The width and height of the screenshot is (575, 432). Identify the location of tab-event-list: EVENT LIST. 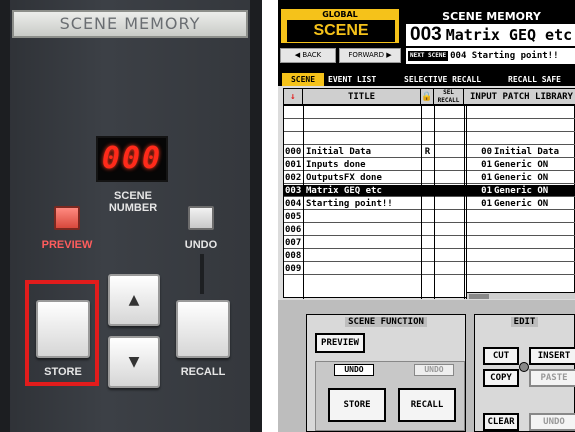
(365, 79).